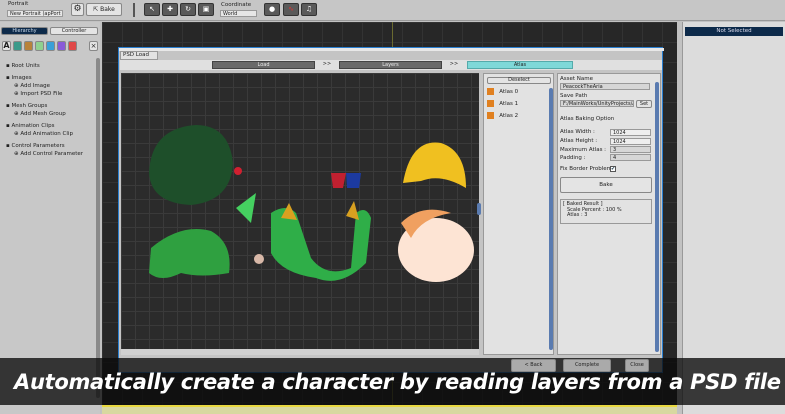 This screenshot has width=785, height=414. What do you see at coordinates (630, 157) in the screenshot?
I see `padding-input: 4` at bounding box center [630, 157].